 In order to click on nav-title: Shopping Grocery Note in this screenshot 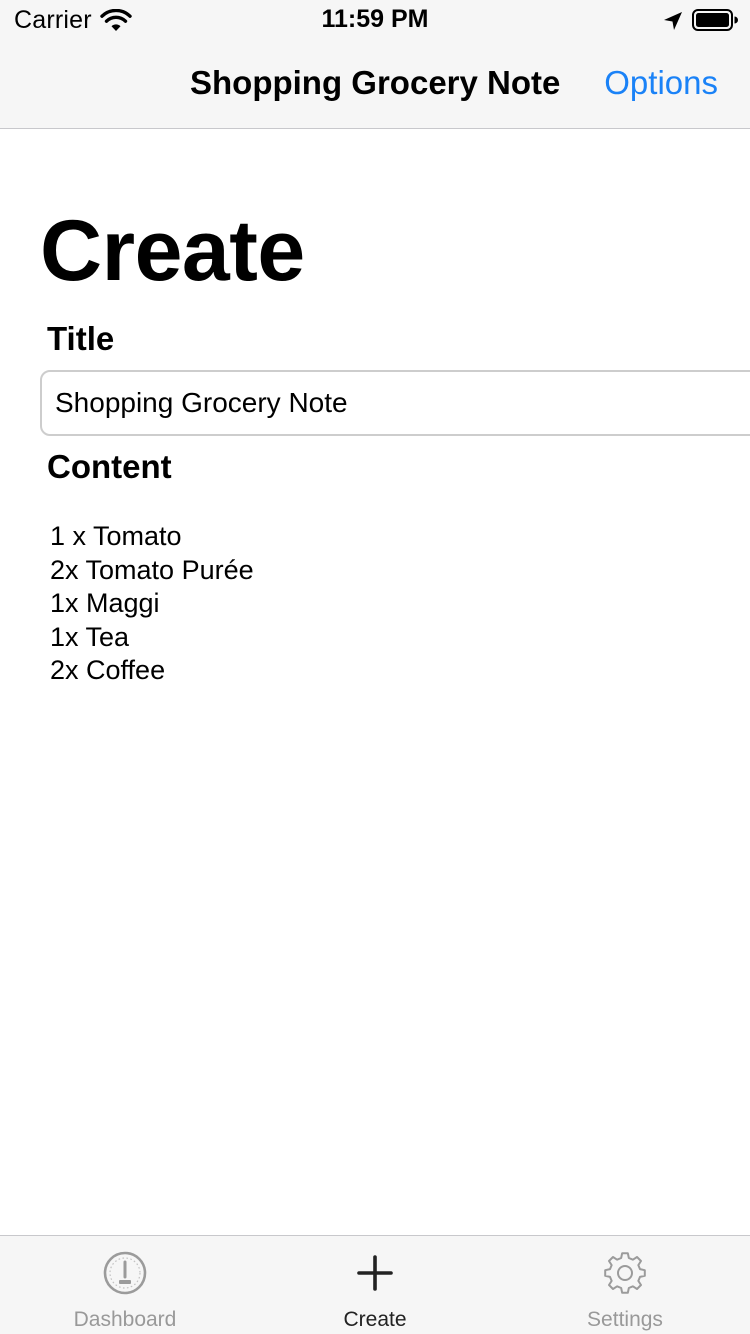, I will do `click(375, 82)`.